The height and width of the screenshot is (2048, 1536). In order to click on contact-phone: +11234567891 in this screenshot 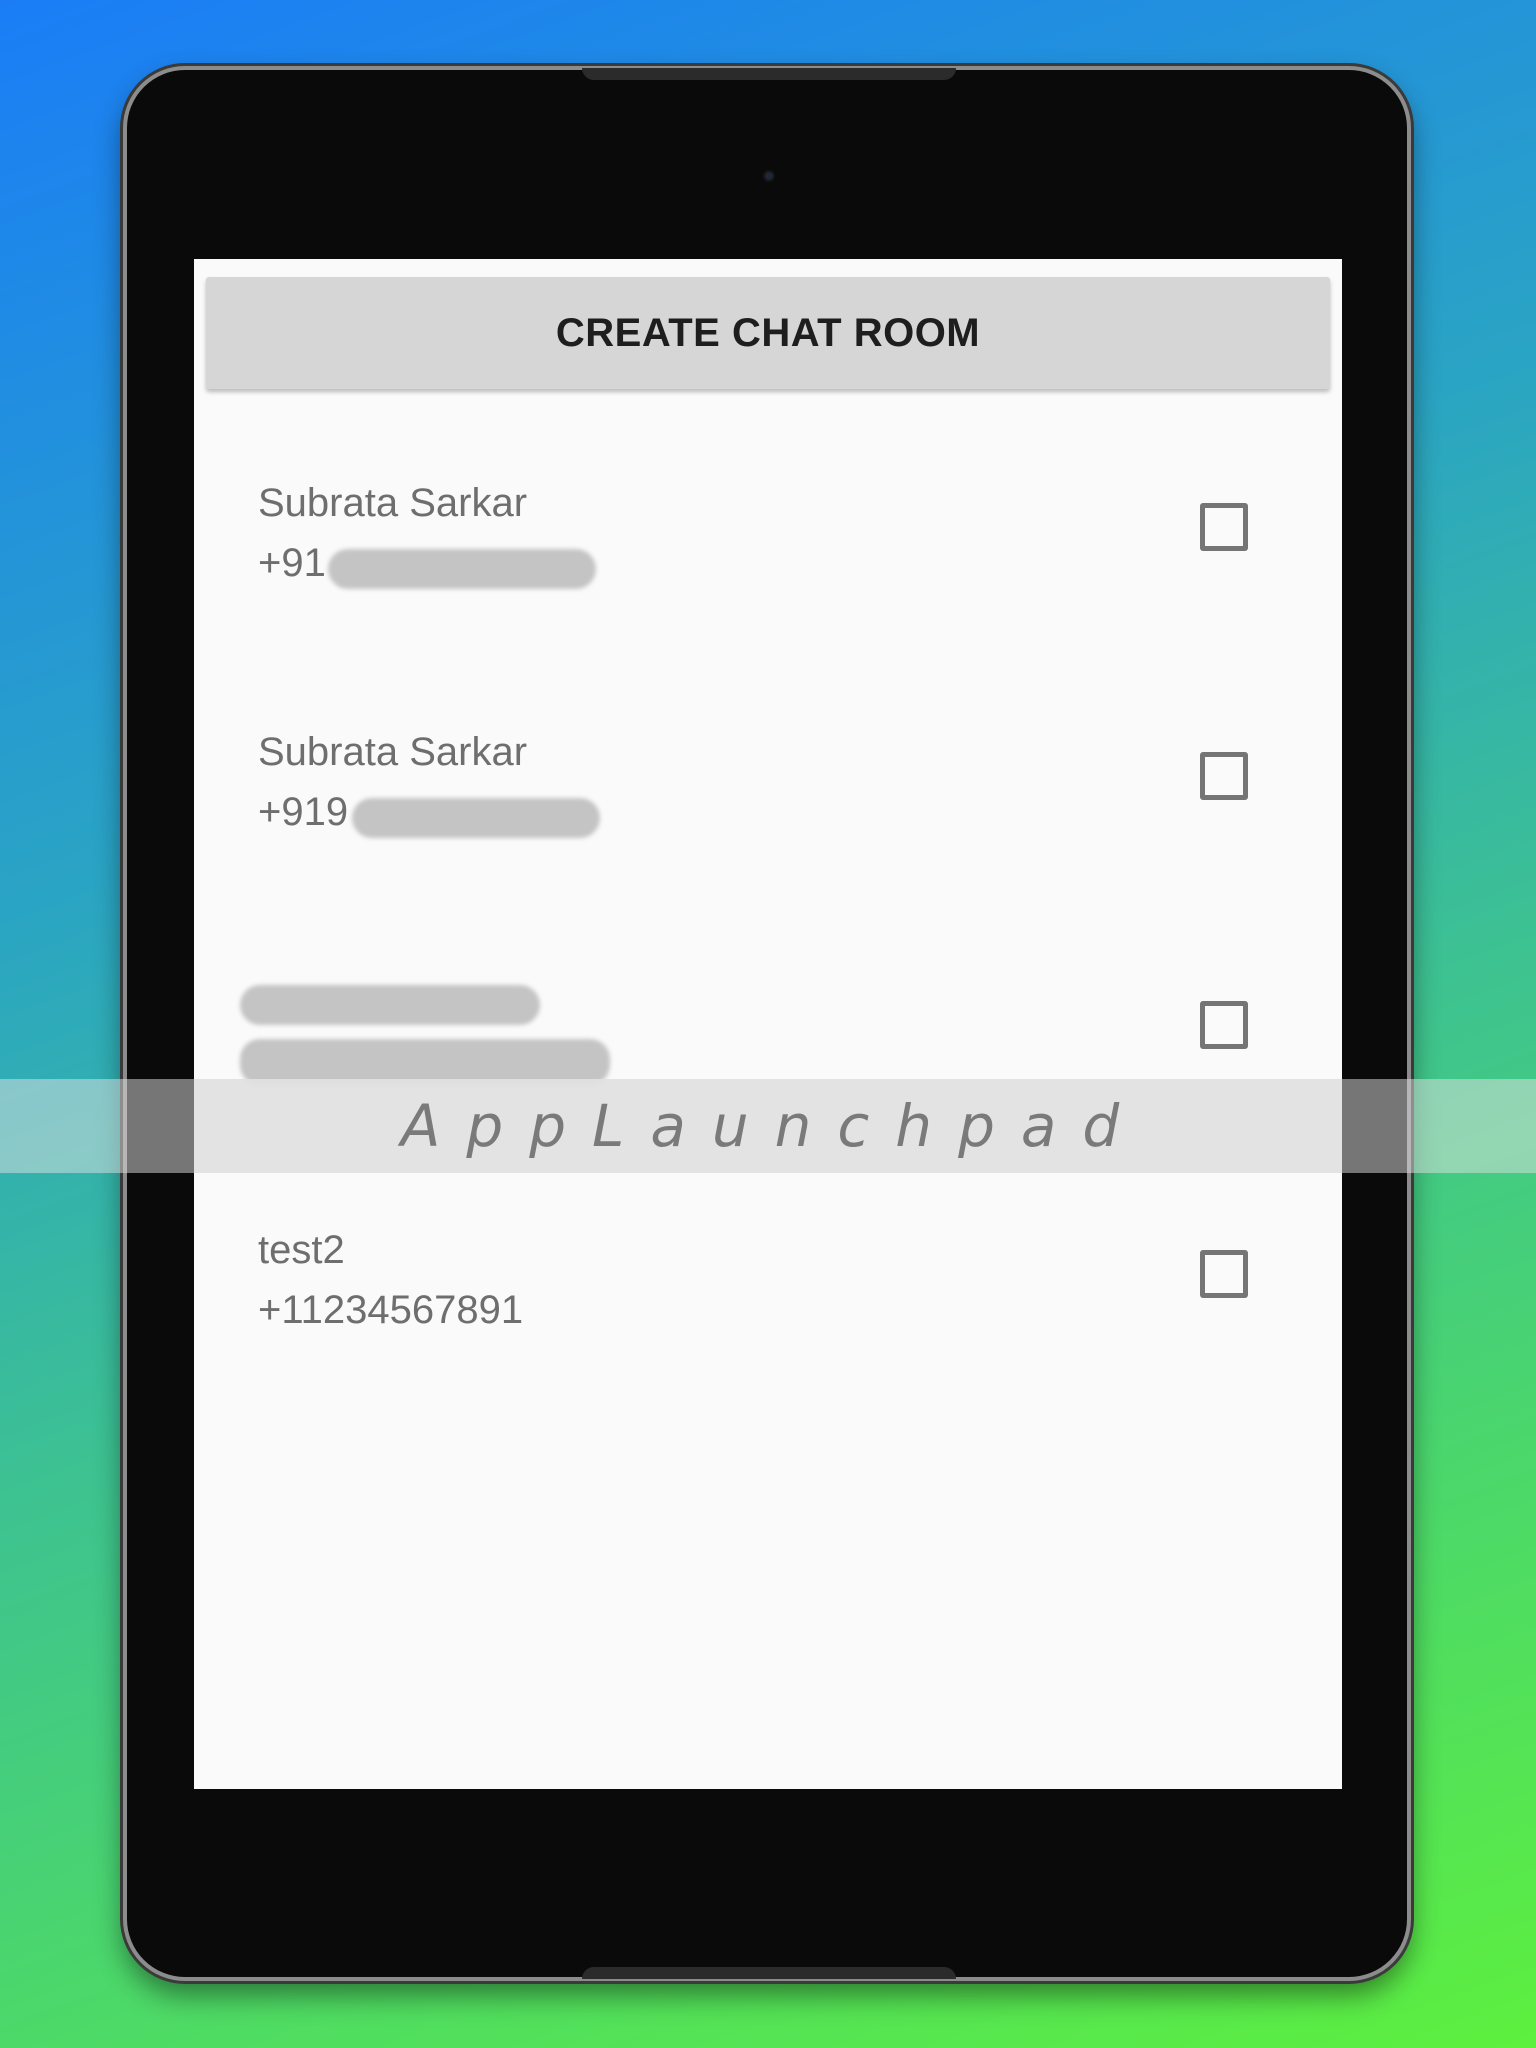, I will do `click(391, 1310)`.